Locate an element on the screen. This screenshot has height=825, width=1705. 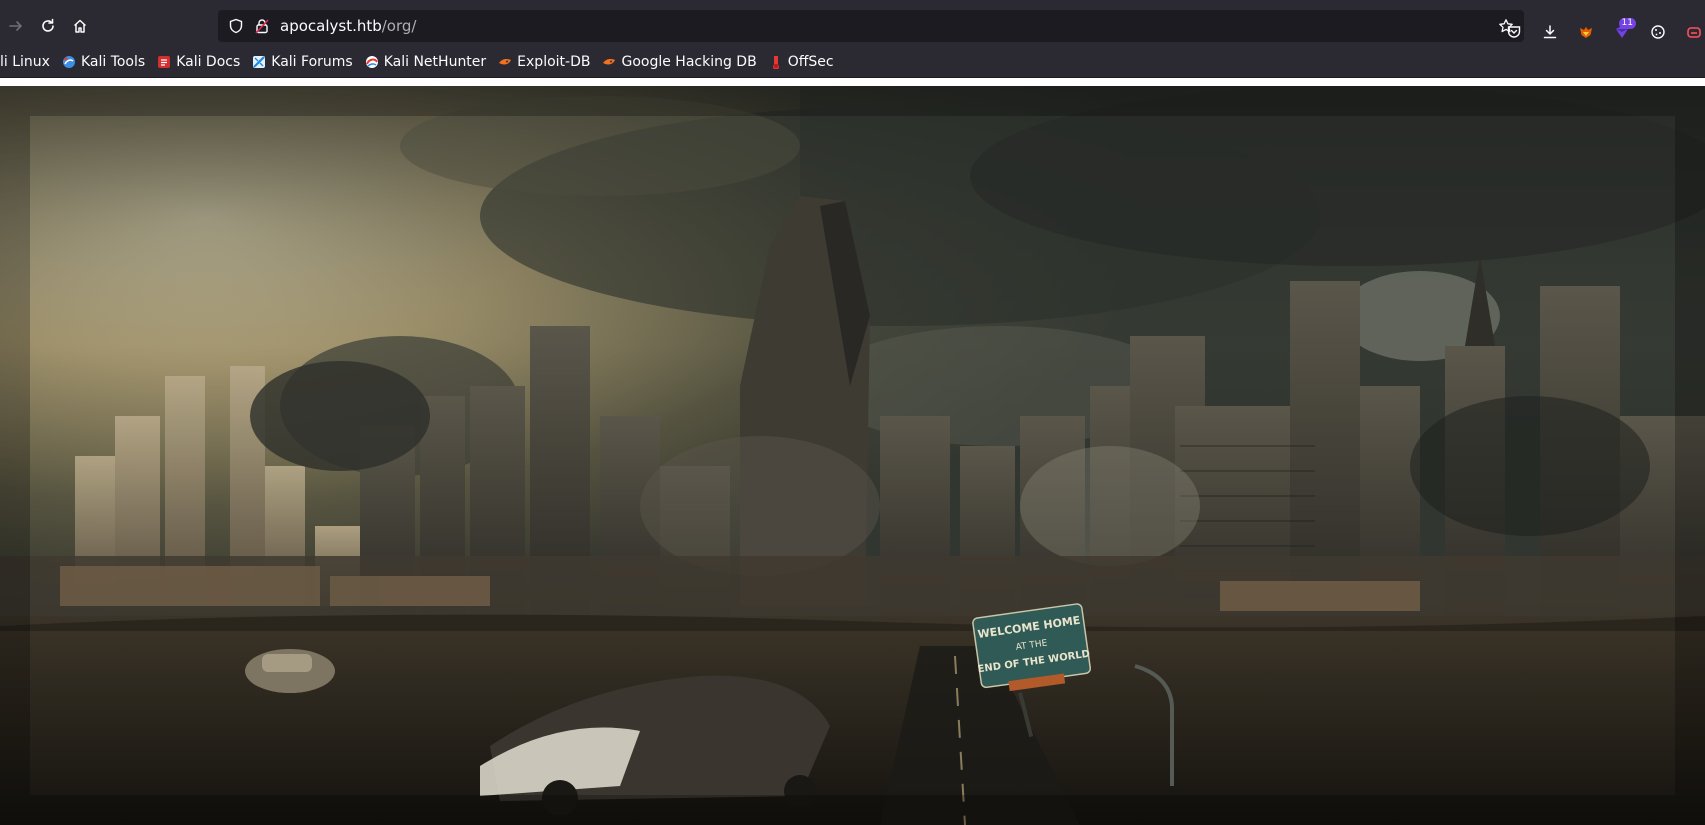
navigation-toolbar: apocalyst.htb/org/ 11 is located at coordinates (852, 26).